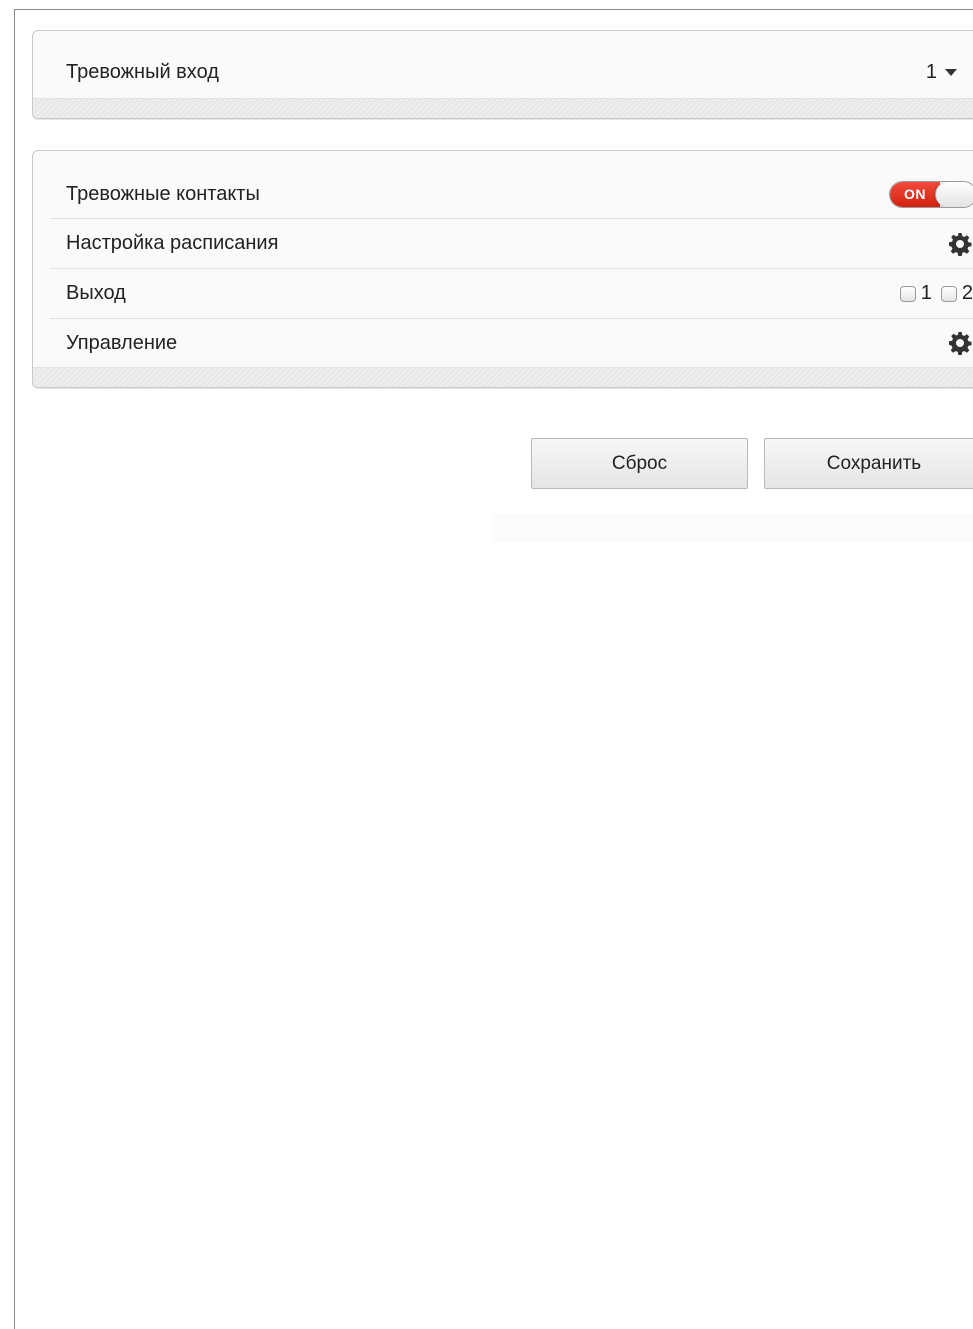  I want to click on output-options: 1 2, so click(936, 293).